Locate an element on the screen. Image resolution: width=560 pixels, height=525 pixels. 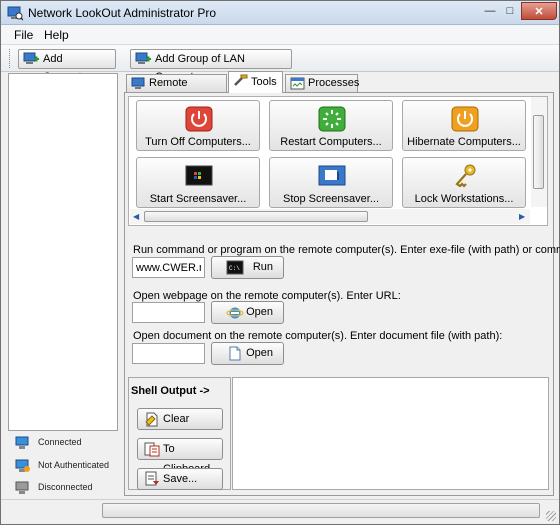
window-title: Network LookOut Administrator Pro is located at coordinates (122, 13).